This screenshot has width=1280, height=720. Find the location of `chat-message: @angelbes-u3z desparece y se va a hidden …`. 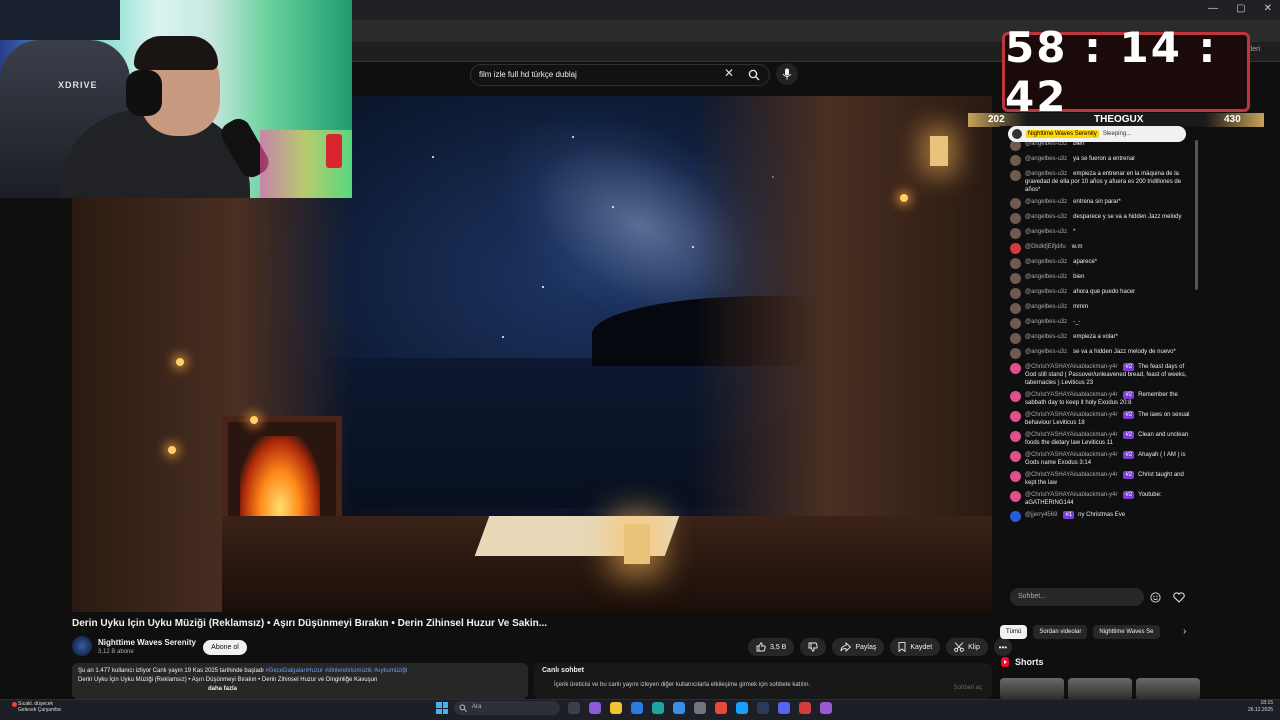

chat-message: @angelbes-u3z desparece y se va a hidden … is located at coordinates (1101, 218).